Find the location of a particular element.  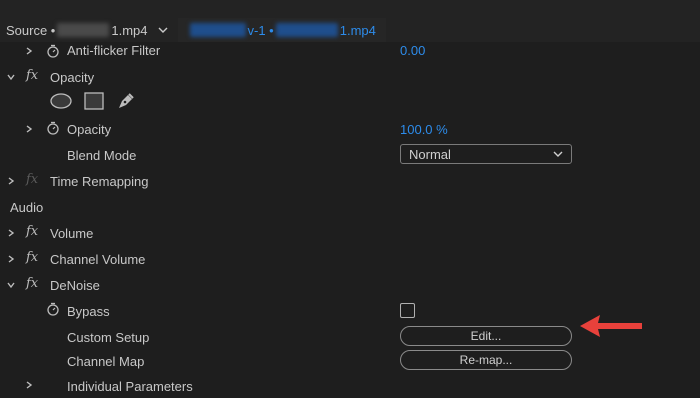

individual-parameters-label: Individual Parameters is located at coordinates (130, 386).